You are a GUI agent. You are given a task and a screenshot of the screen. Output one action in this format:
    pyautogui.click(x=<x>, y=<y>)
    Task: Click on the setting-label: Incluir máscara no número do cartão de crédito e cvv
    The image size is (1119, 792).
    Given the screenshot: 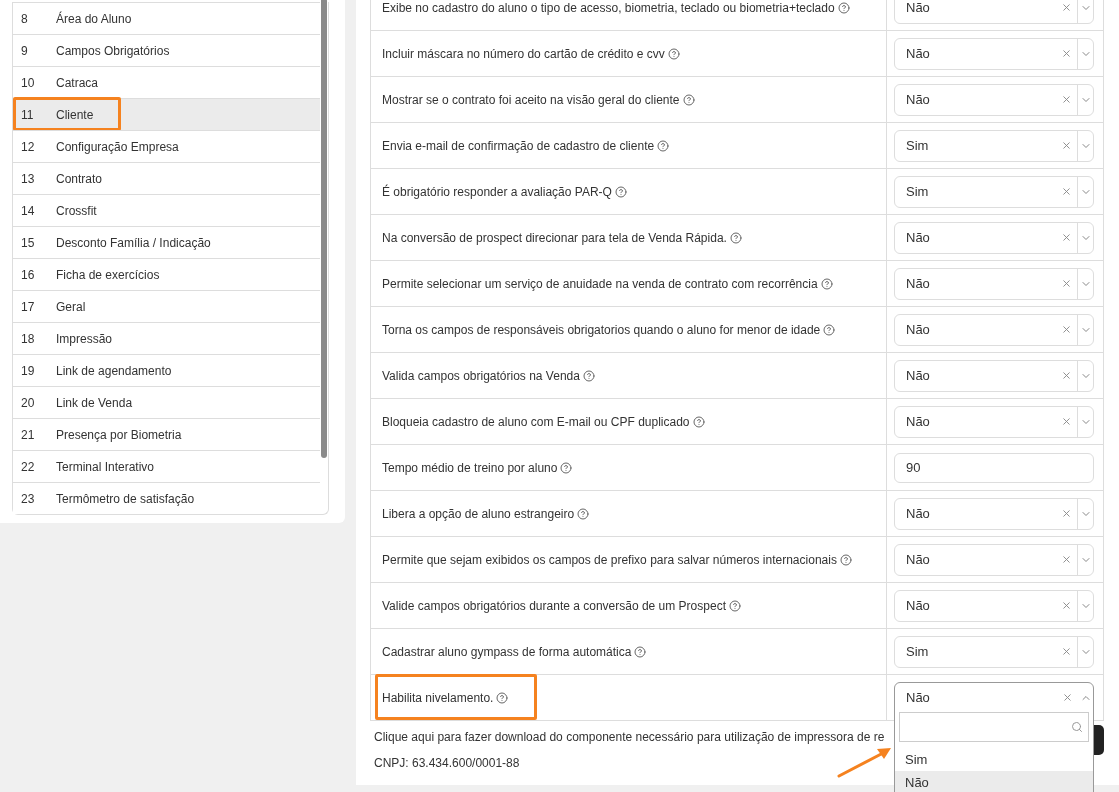 What is the action you would take?
    pyautogui.click(x=523, y=53)
    